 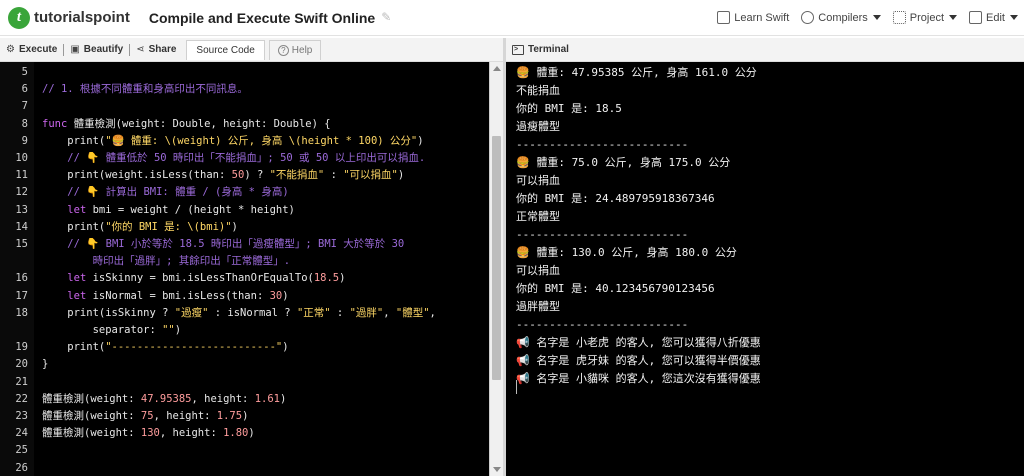 I want to click on code-token: : isNormal ?, so click(x=252, y=312).